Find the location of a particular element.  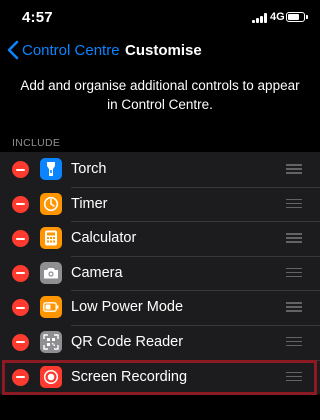

page-title: Customise is located at coordinates (163, 50).